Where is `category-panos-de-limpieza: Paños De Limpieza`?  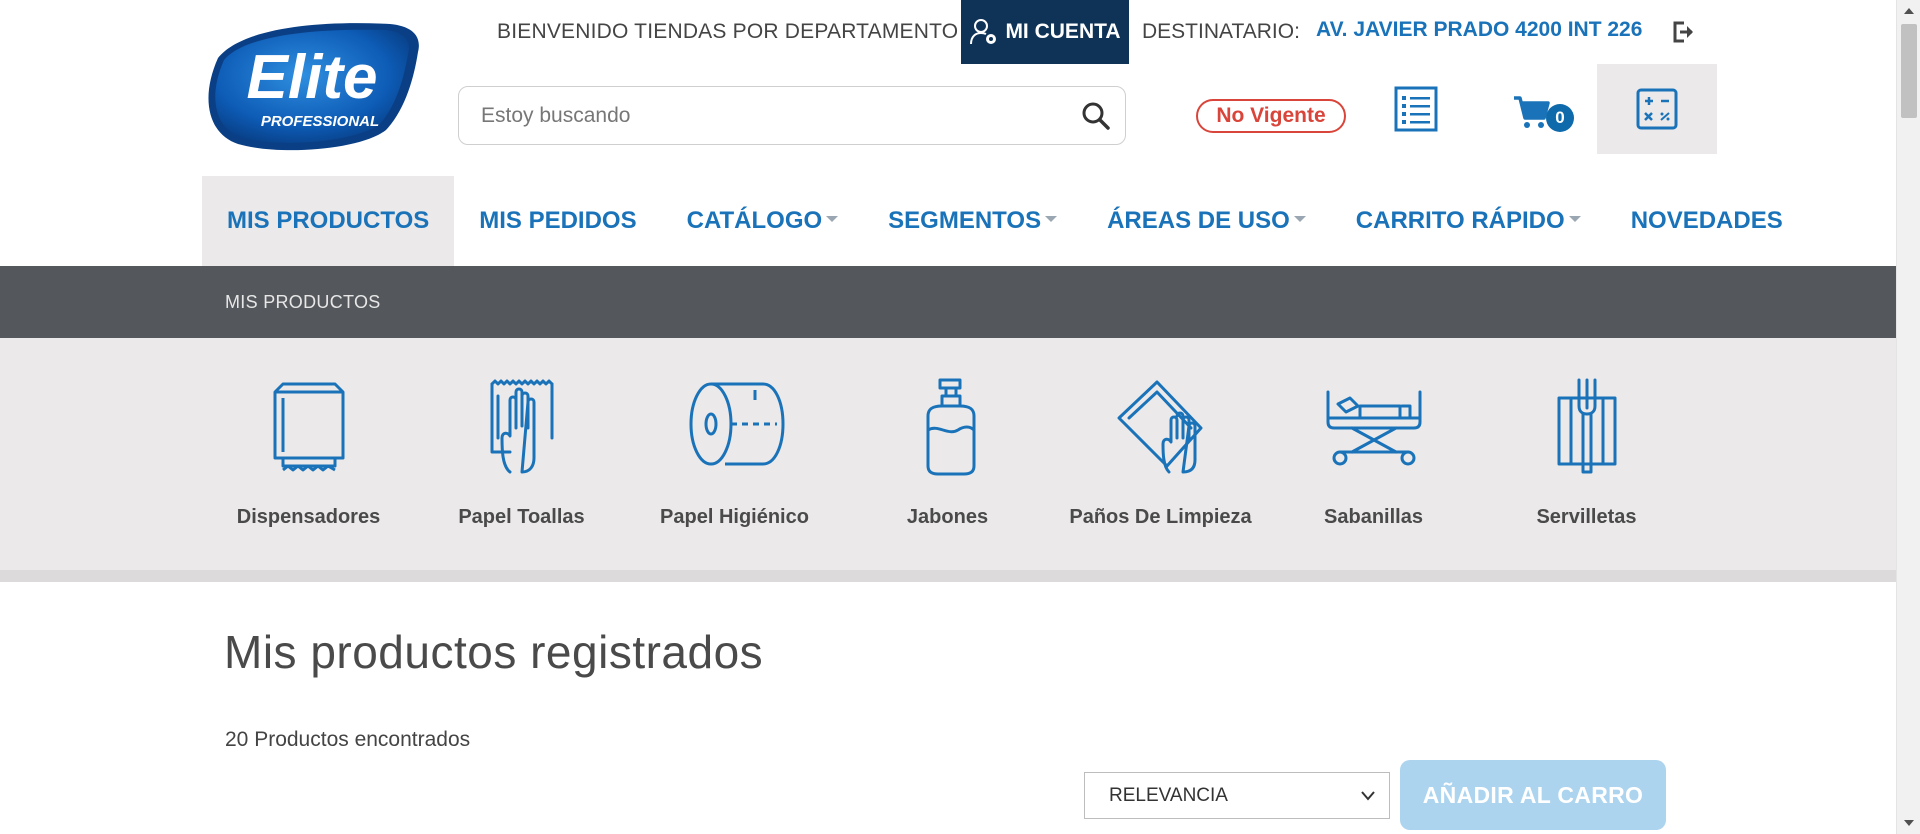 category-panos-de-limpieza: Paños De Limpieza is located at coordinates (1160, 438).